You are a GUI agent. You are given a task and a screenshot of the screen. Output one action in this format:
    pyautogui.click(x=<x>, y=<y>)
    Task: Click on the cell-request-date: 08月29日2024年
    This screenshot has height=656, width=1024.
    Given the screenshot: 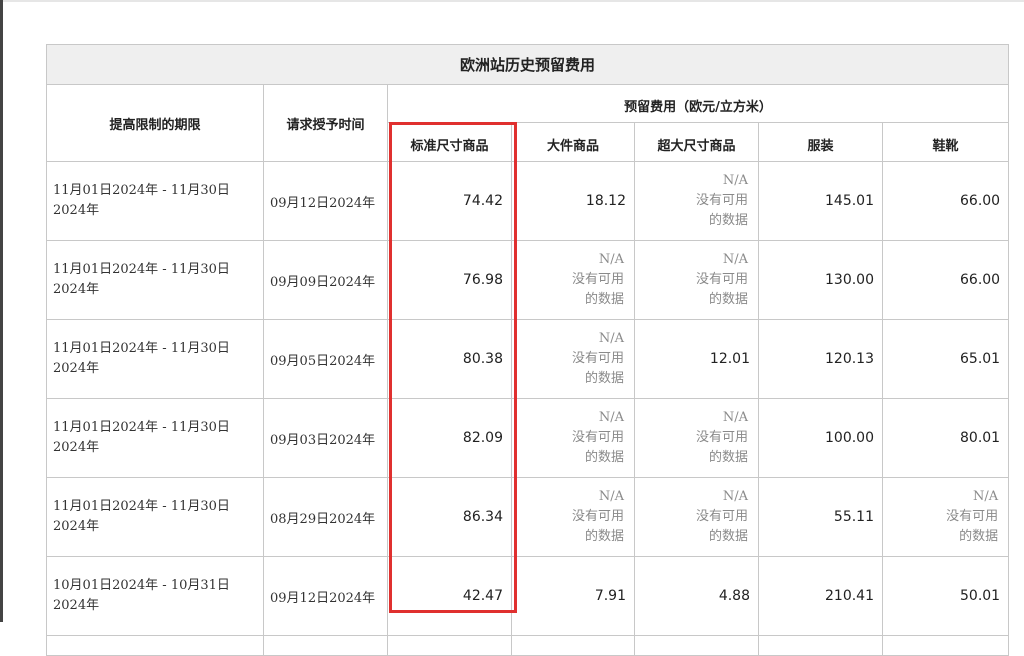 What is the action you would take?
    pyautogui.click(x=325, y=517)
    